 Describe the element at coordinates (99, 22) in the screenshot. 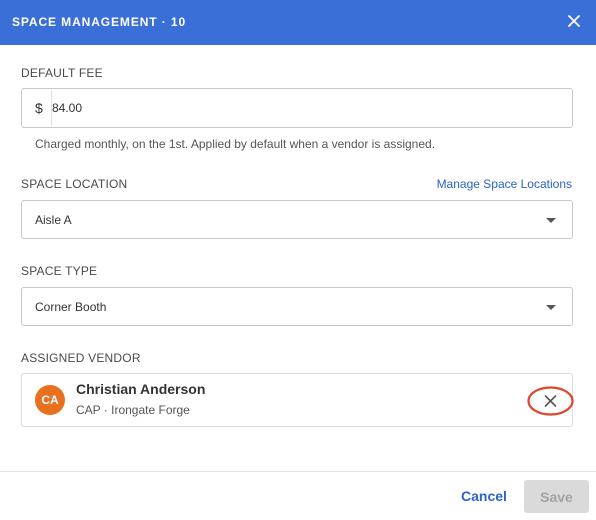

I see `dialog-title: SPACE MANAGEMENT · 10` at that location.